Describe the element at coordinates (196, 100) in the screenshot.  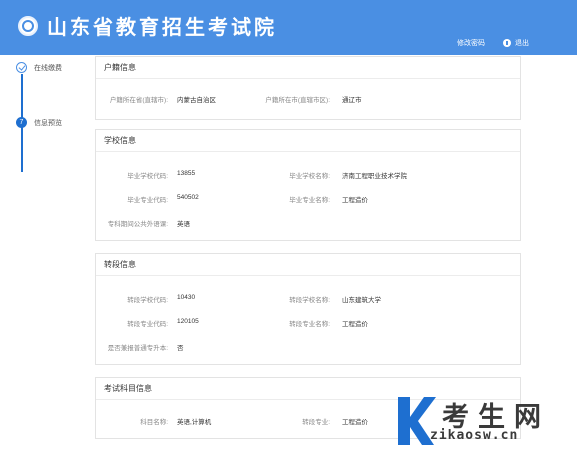
I see `field-value: 内蒙古自治区` at that location.